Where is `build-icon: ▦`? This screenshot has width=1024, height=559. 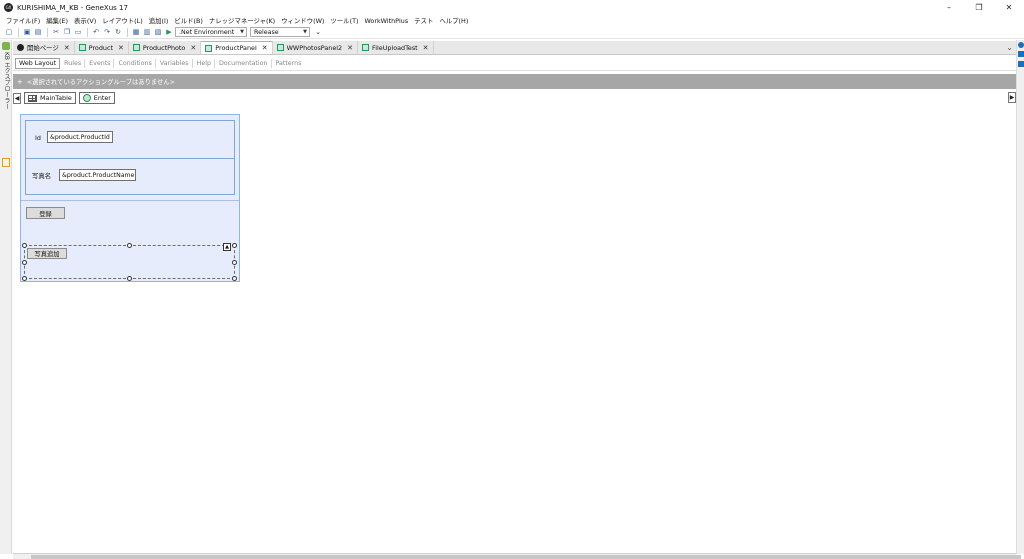 build-icon: ▦ is located at coordinates (136, 32).